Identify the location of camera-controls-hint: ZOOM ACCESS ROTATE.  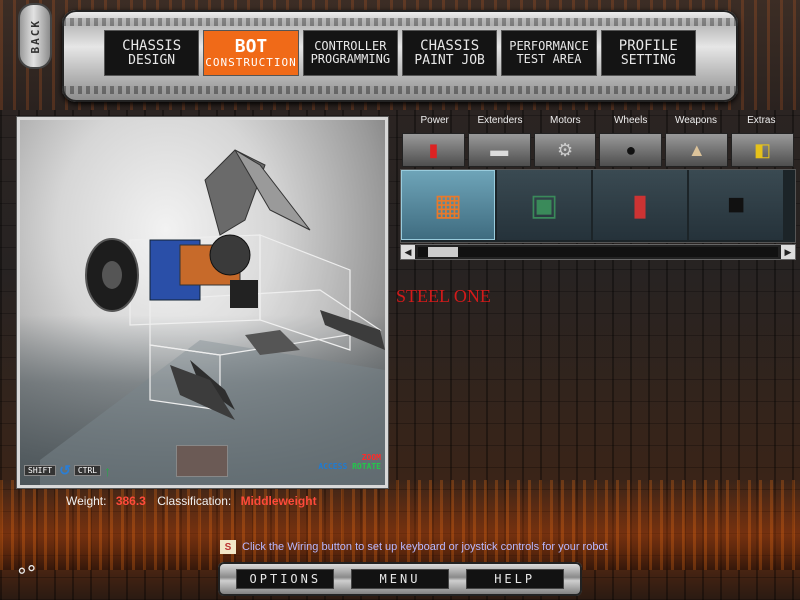
(349, 462).